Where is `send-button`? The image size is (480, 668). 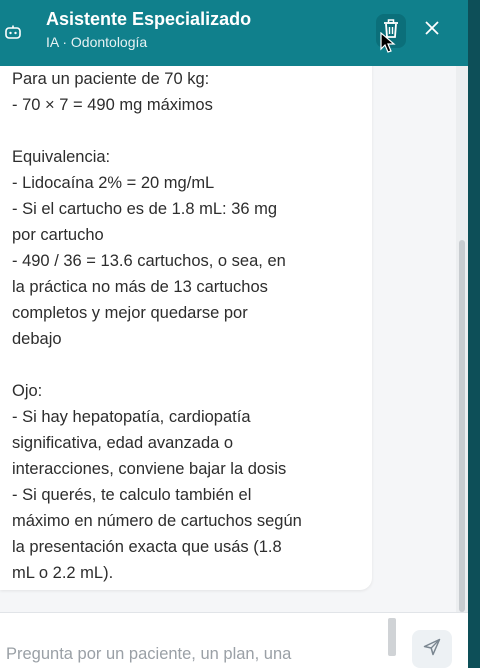
send-button is located at coordinates (432, 649).